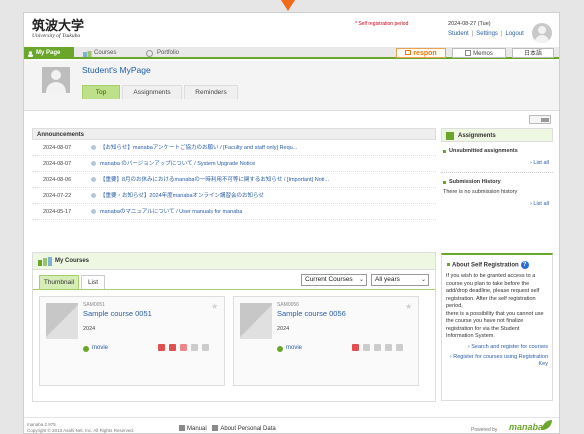  I want to click on memo-icon, so click(468, 53).